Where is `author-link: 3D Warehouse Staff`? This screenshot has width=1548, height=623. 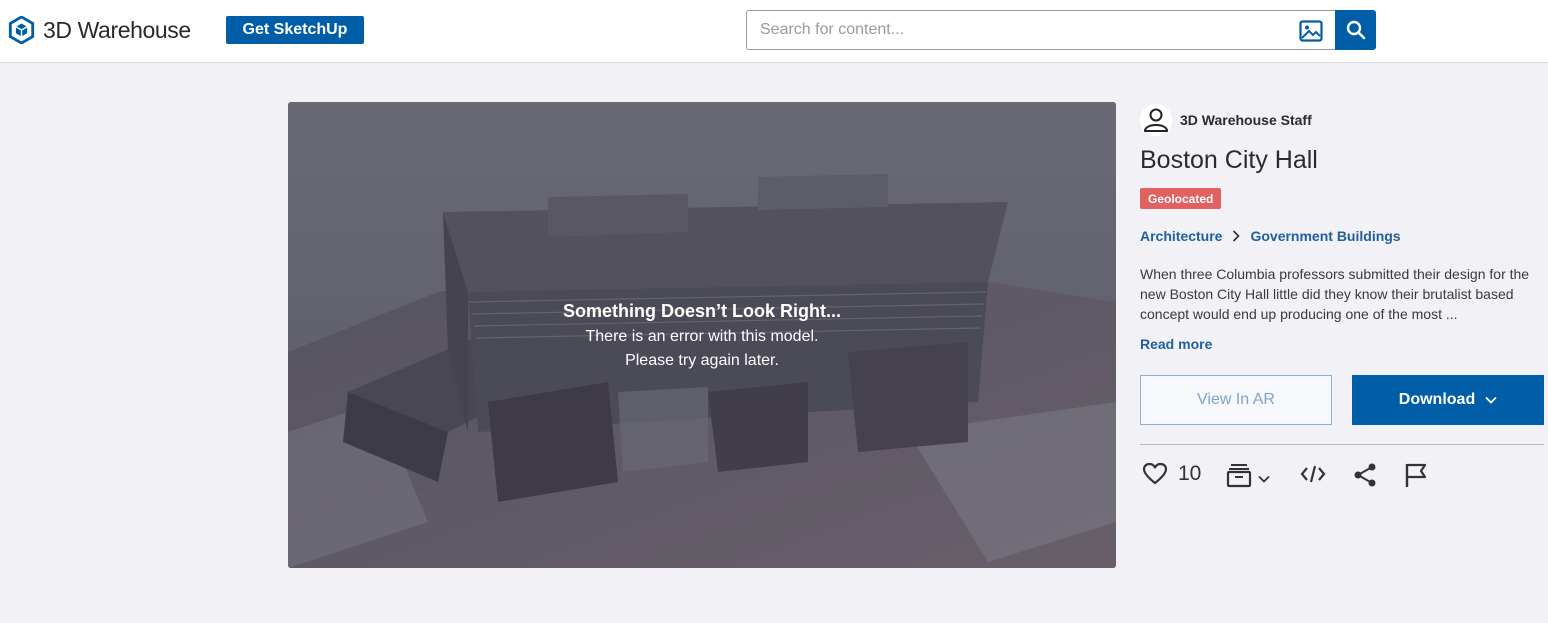
author-link: 3D Warehouse Staff is located at coordinates (1226, 120).